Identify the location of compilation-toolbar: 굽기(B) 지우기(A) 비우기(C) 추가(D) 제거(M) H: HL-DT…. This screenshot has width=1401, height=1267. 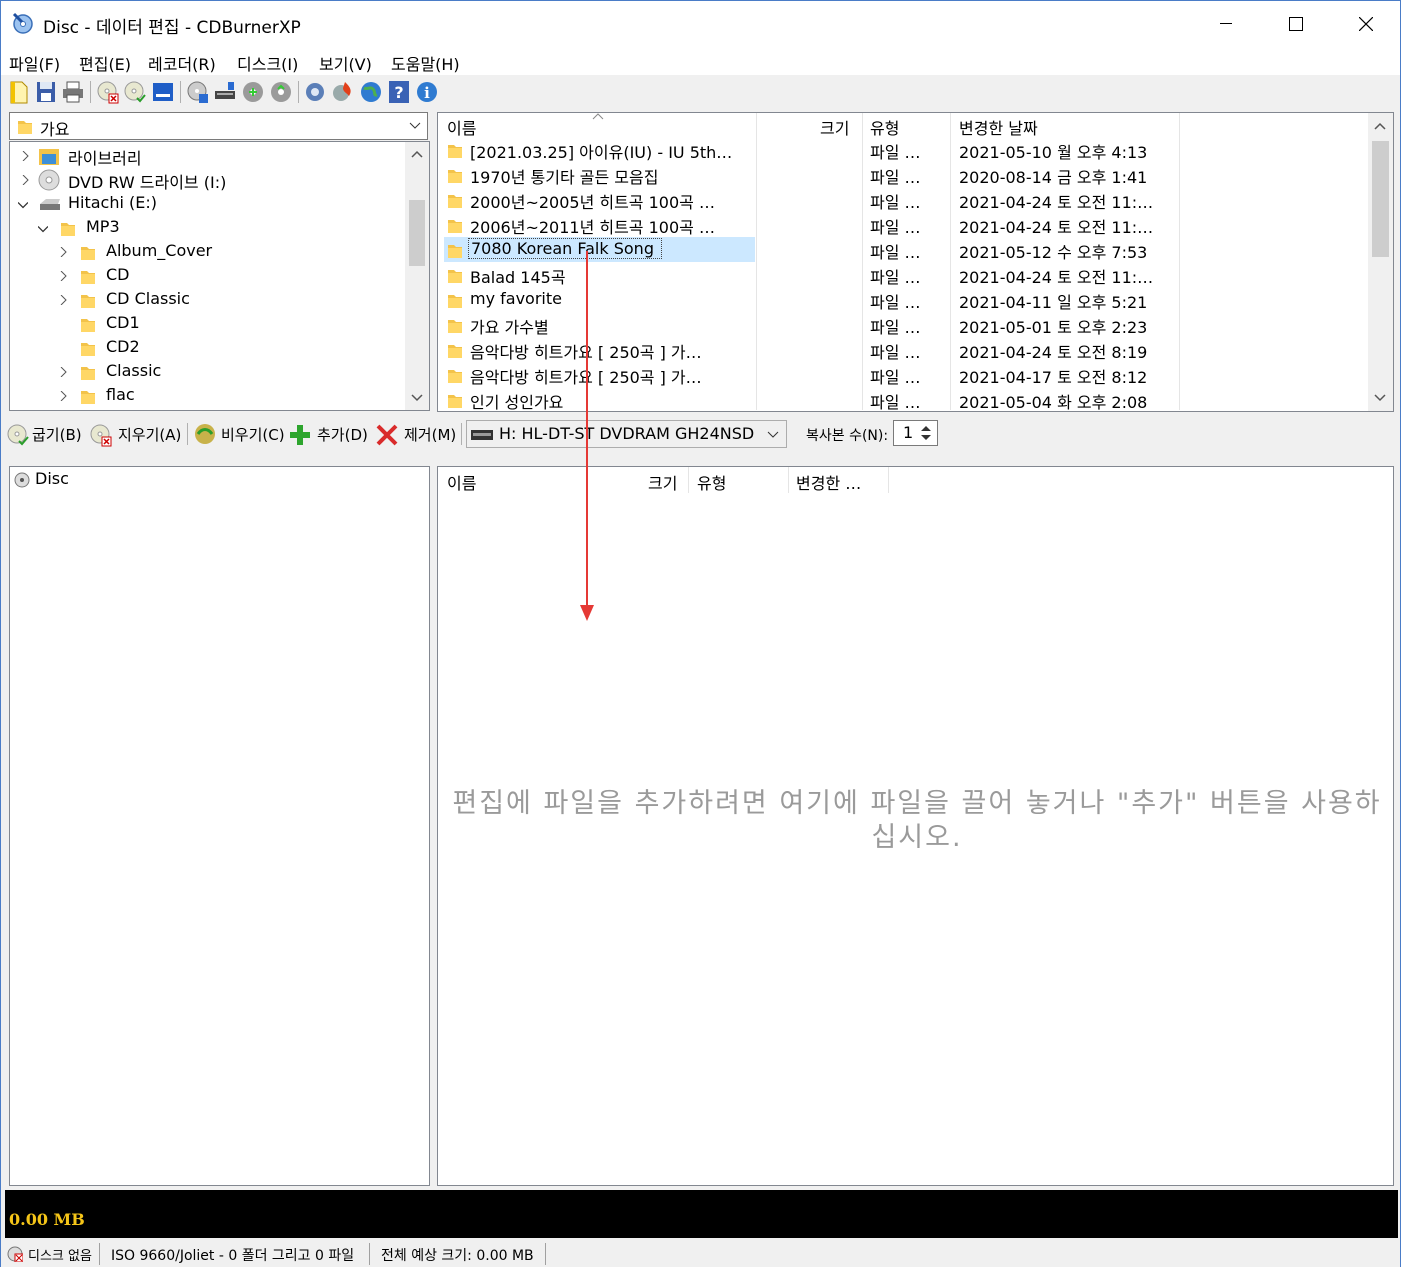
(700, 434).